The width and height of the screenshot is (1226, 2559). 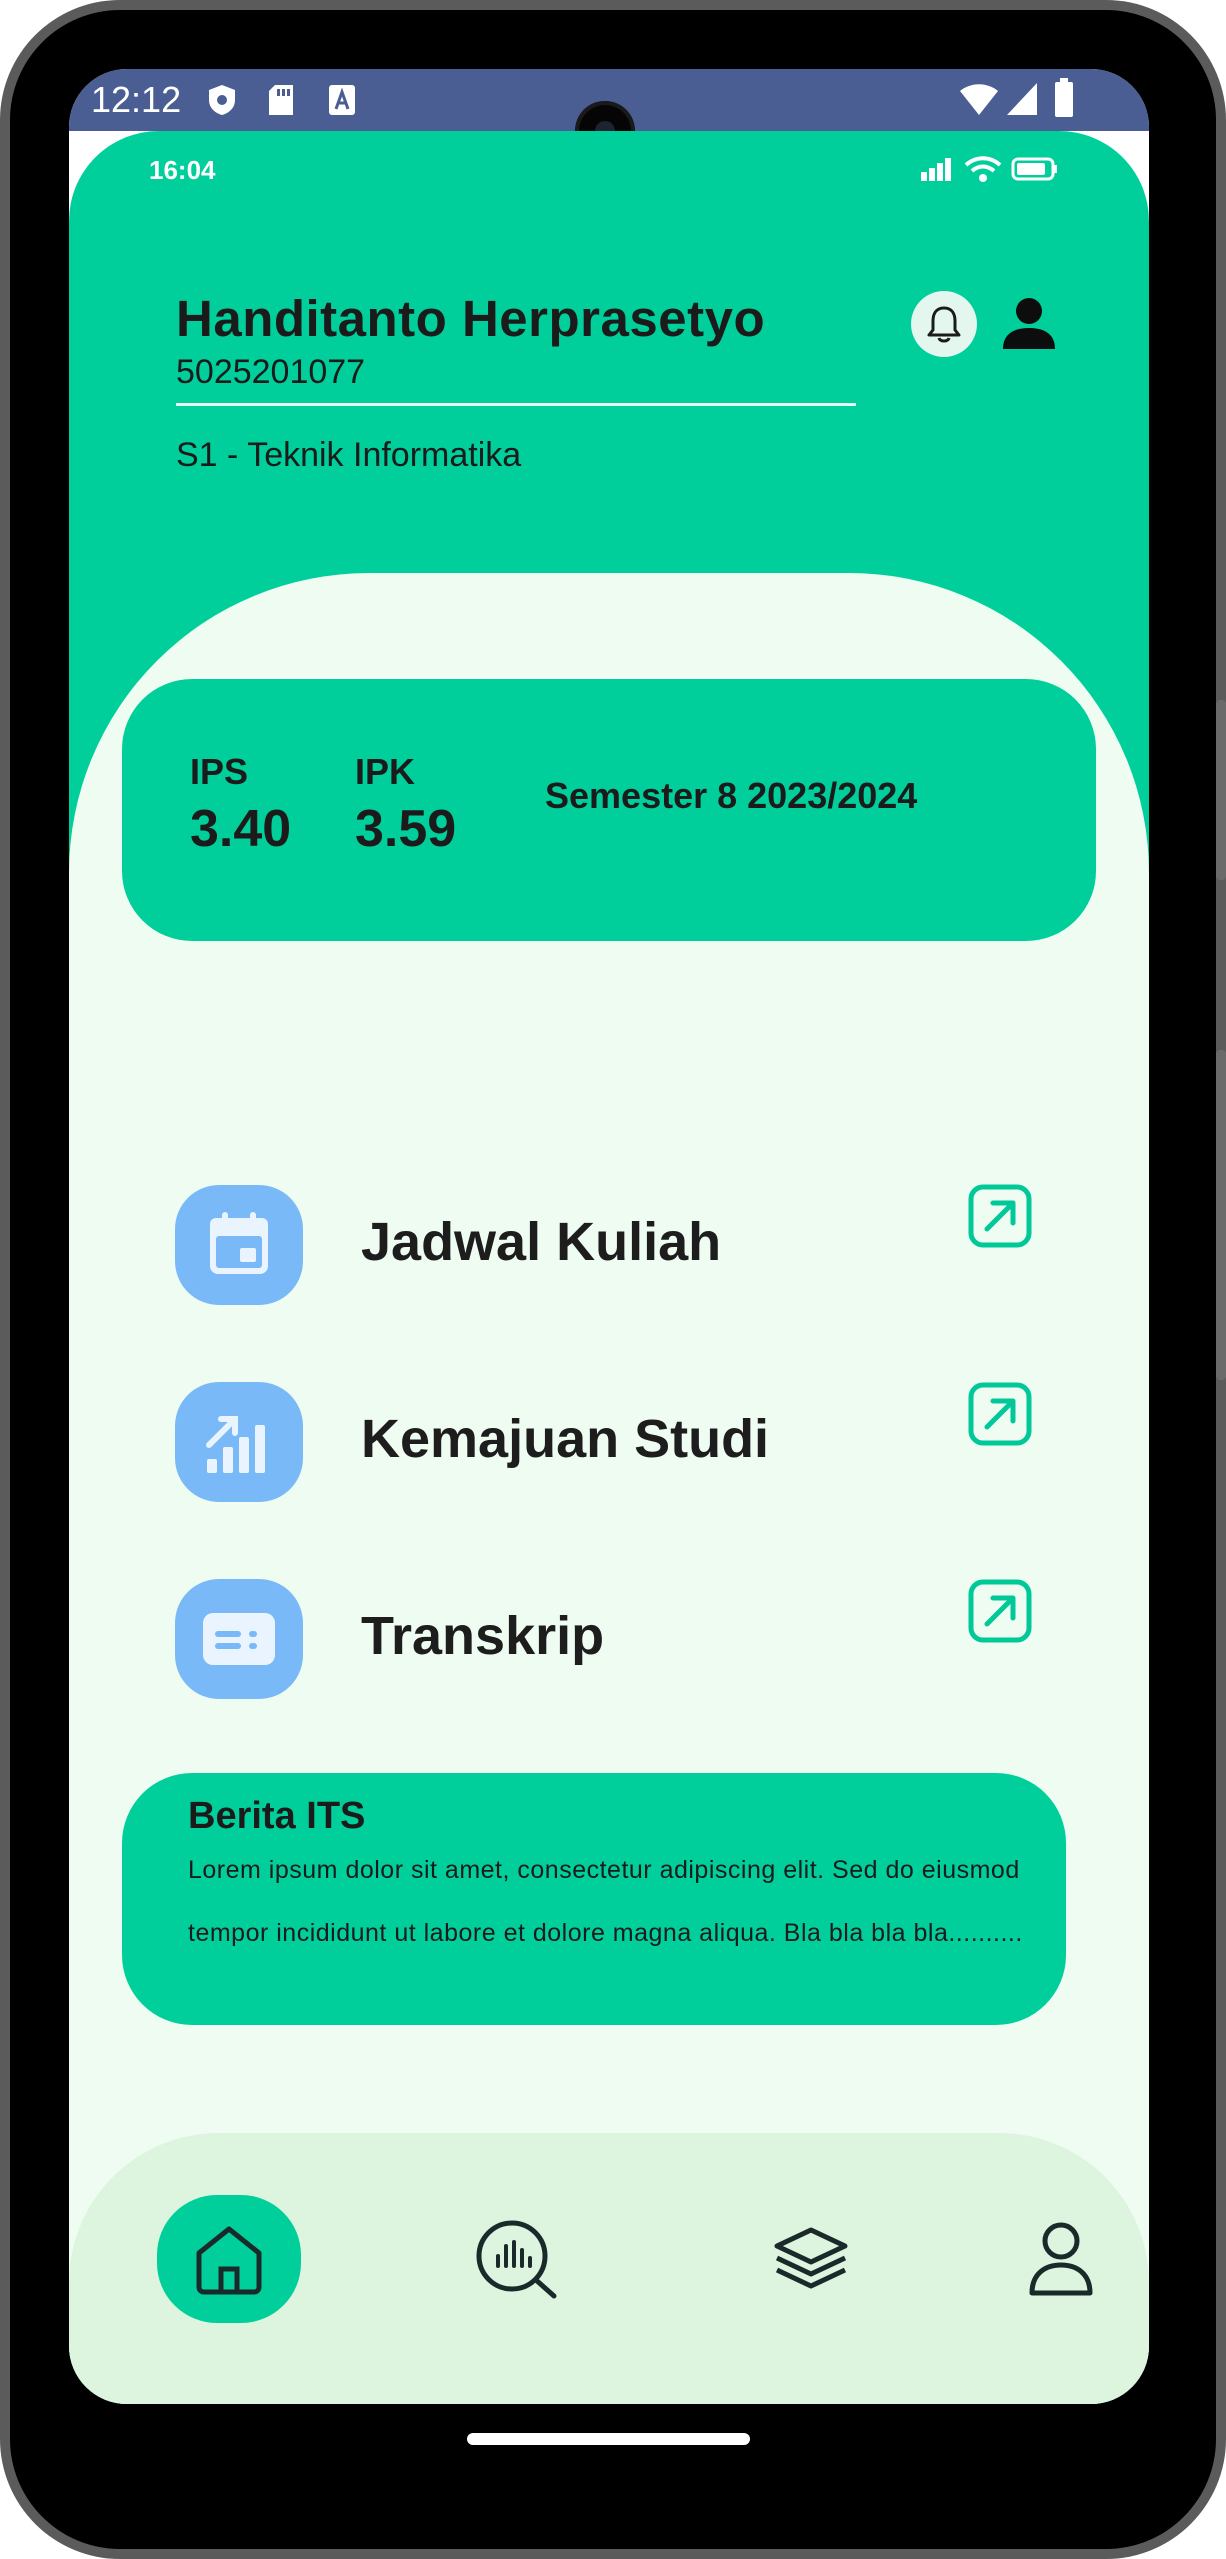 I want to click on home-icon, so click(x=229, y=2260).